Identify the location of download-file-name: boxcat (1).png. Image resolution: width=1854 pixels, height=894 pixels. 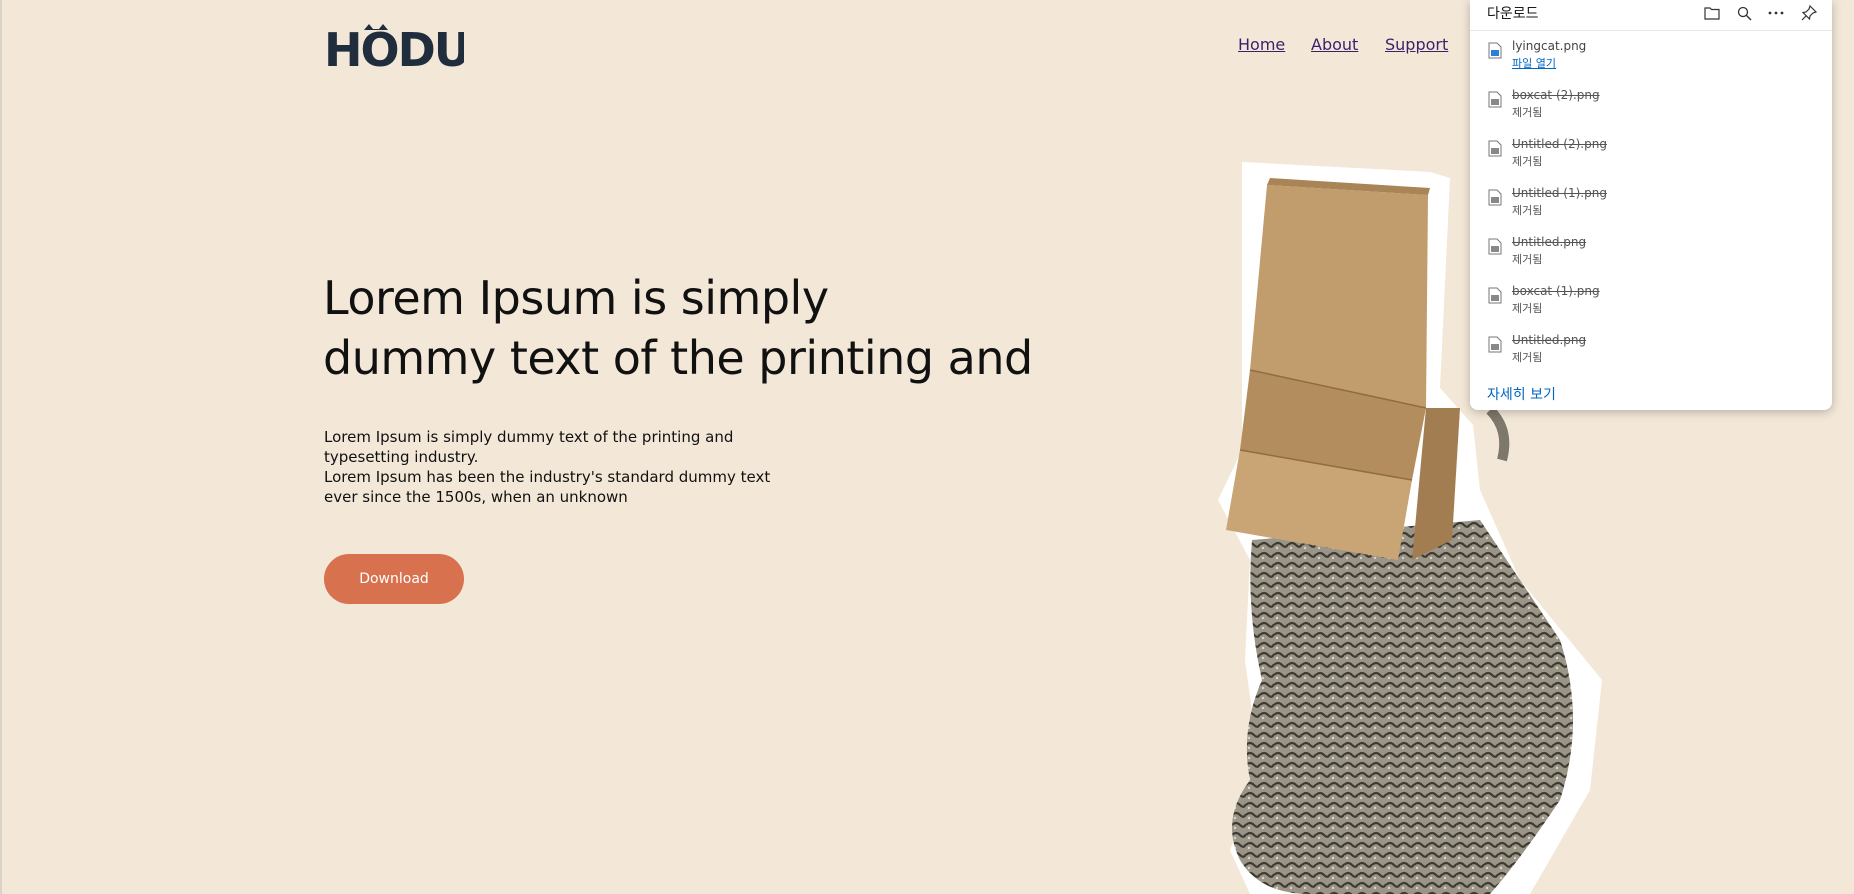
(1556, 291).